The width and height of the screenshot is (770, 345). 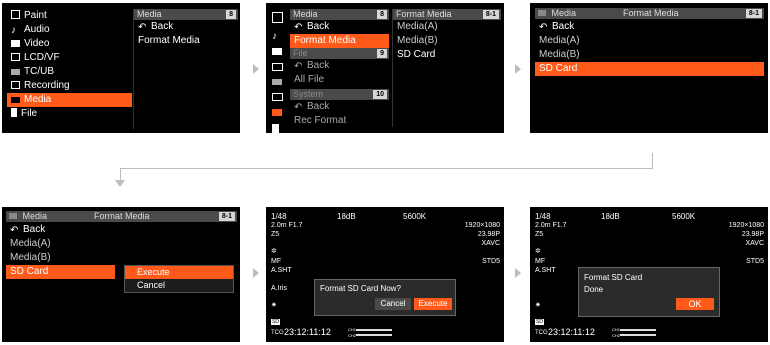 What do you see at coordinates (276, 261) in the screenshot?
I see `focus-mode-readout: MF` at bounding box center [276, 261].